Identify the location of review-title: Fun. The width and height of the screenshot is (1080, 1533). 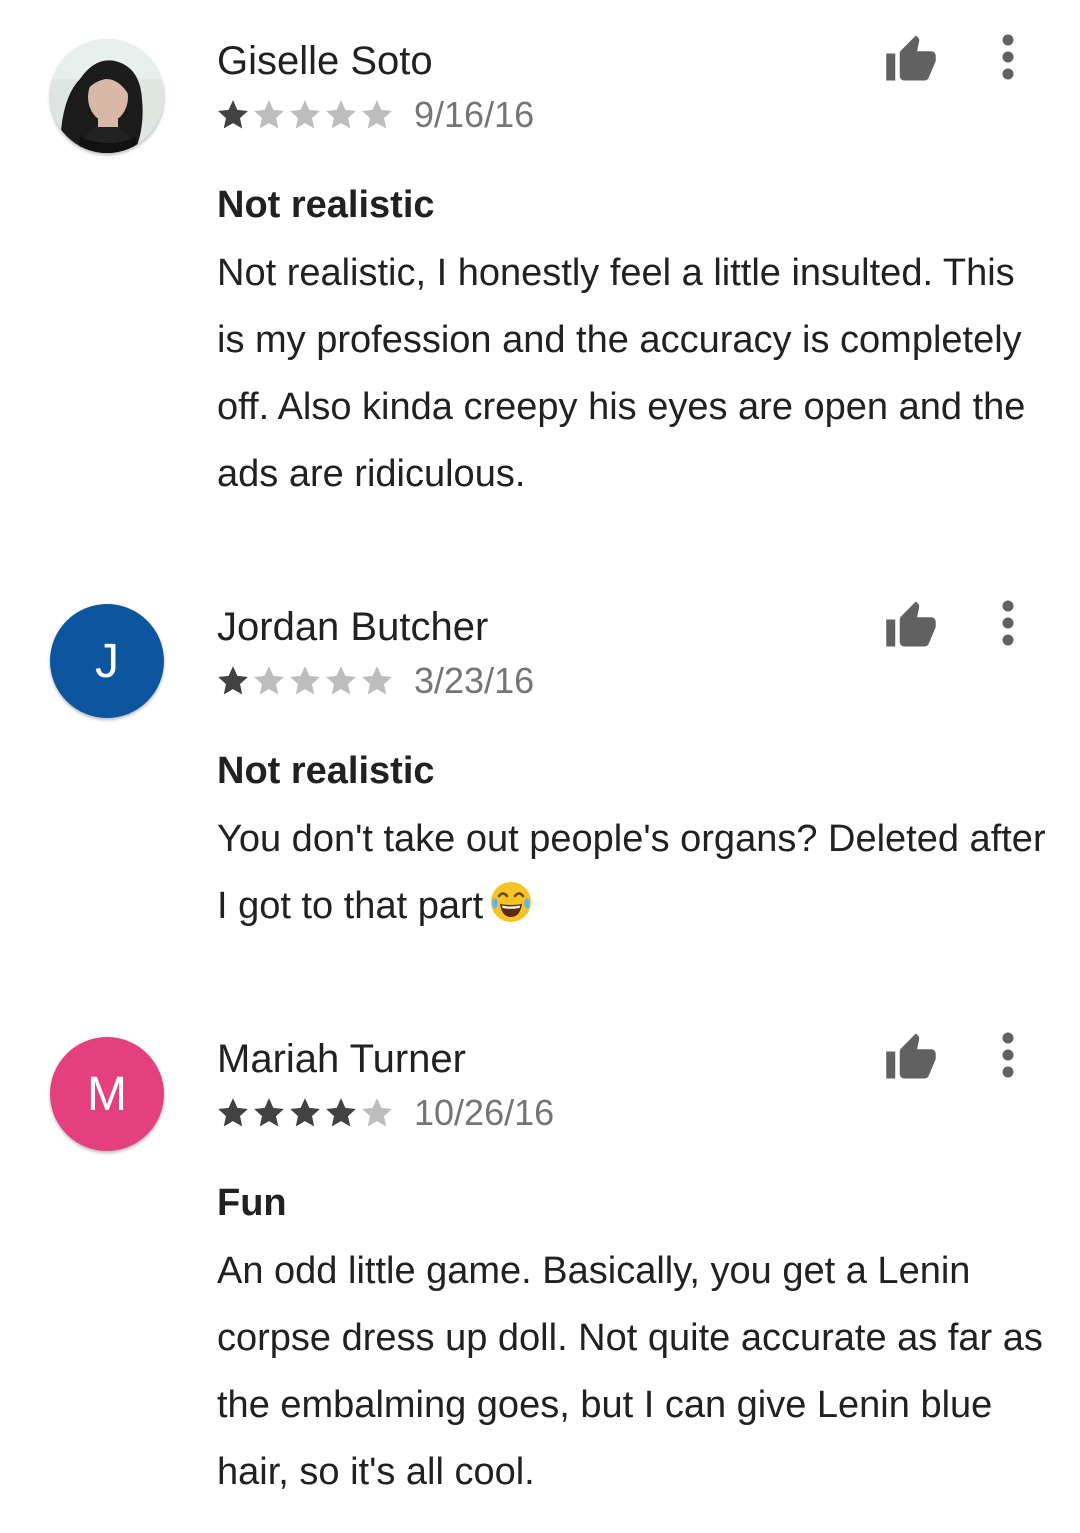
(252, 1203).